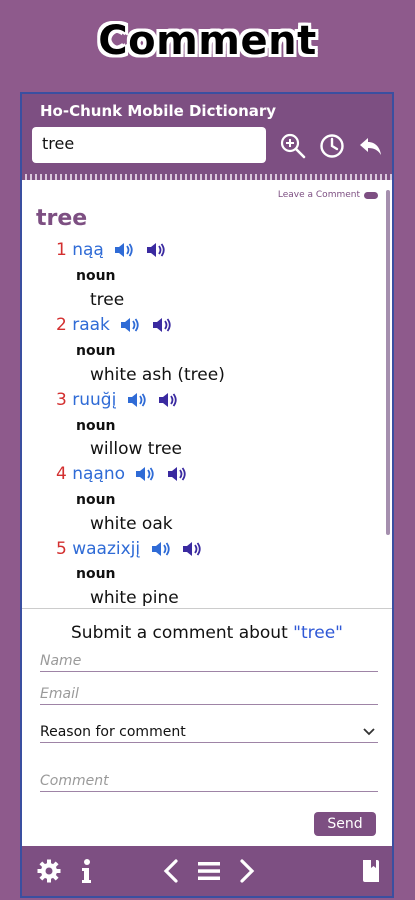 The image size is (415, 900). What do you see at coordinates (107, 300) in the screenshot?
I see `definition: tree` at bounding box center [107, 300].